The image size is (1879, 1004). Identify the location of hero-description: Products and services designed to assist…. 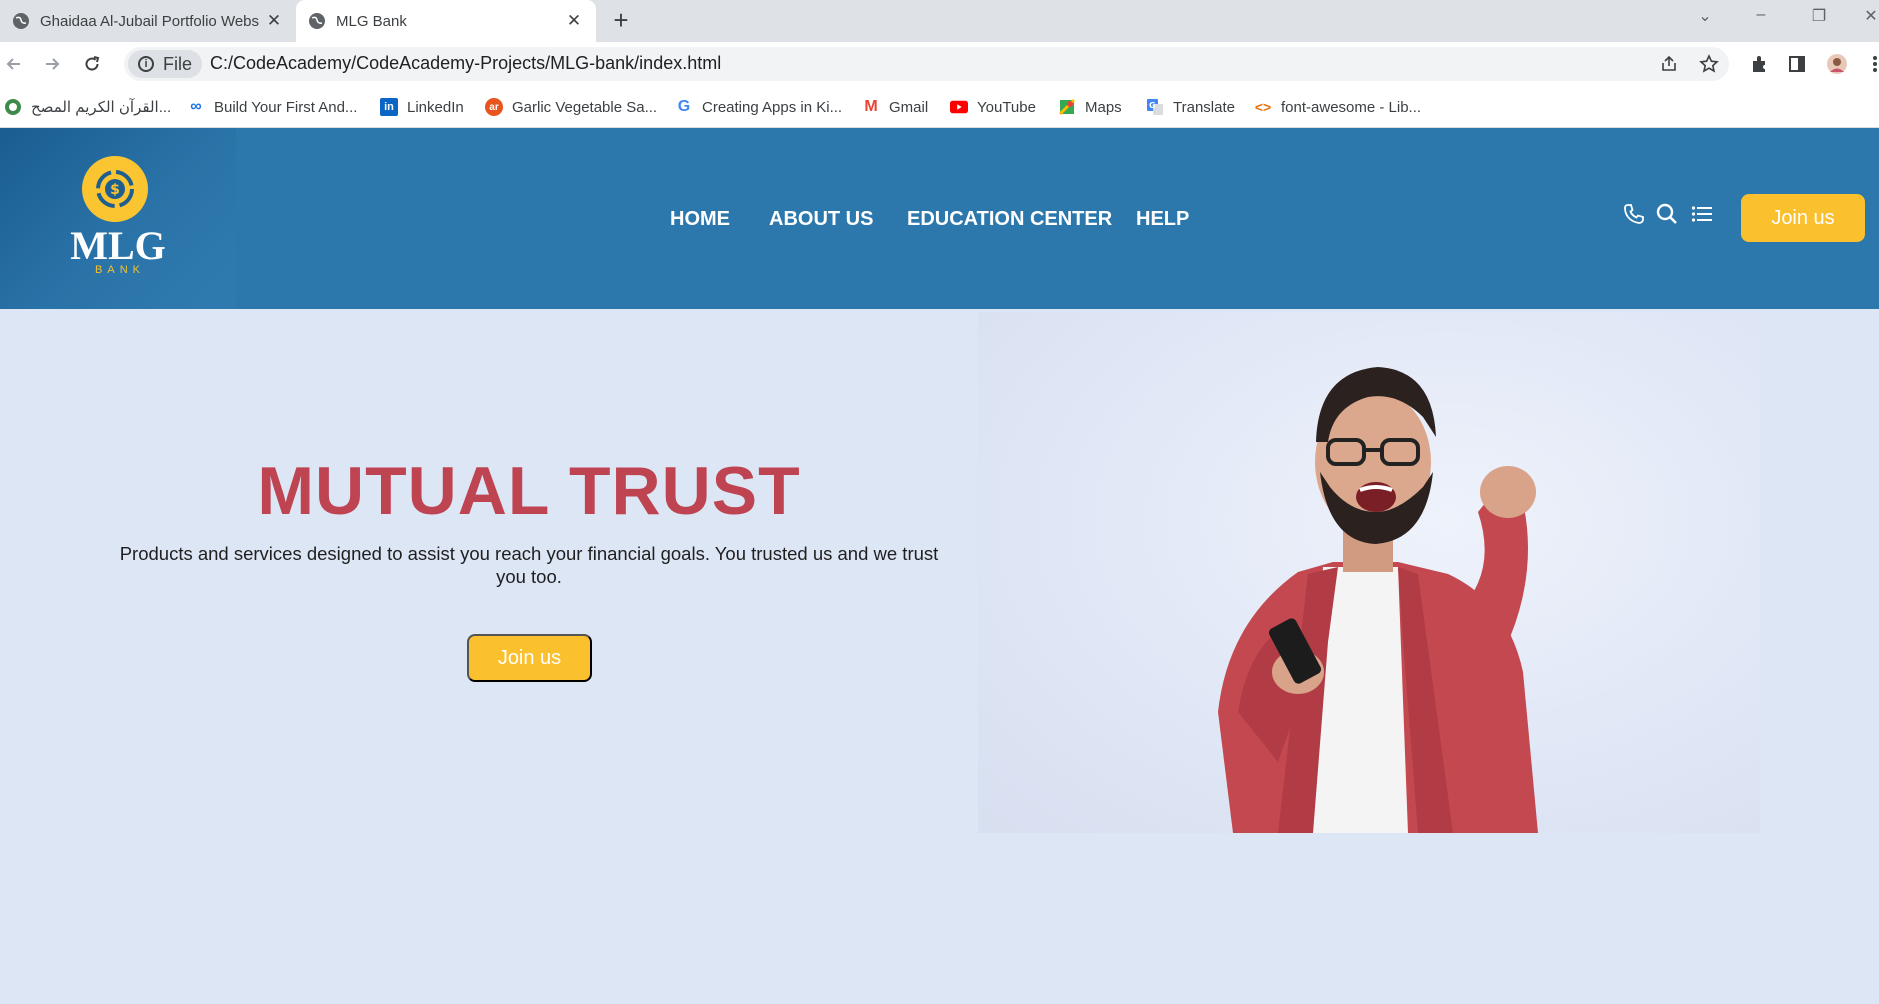
(529, 565).